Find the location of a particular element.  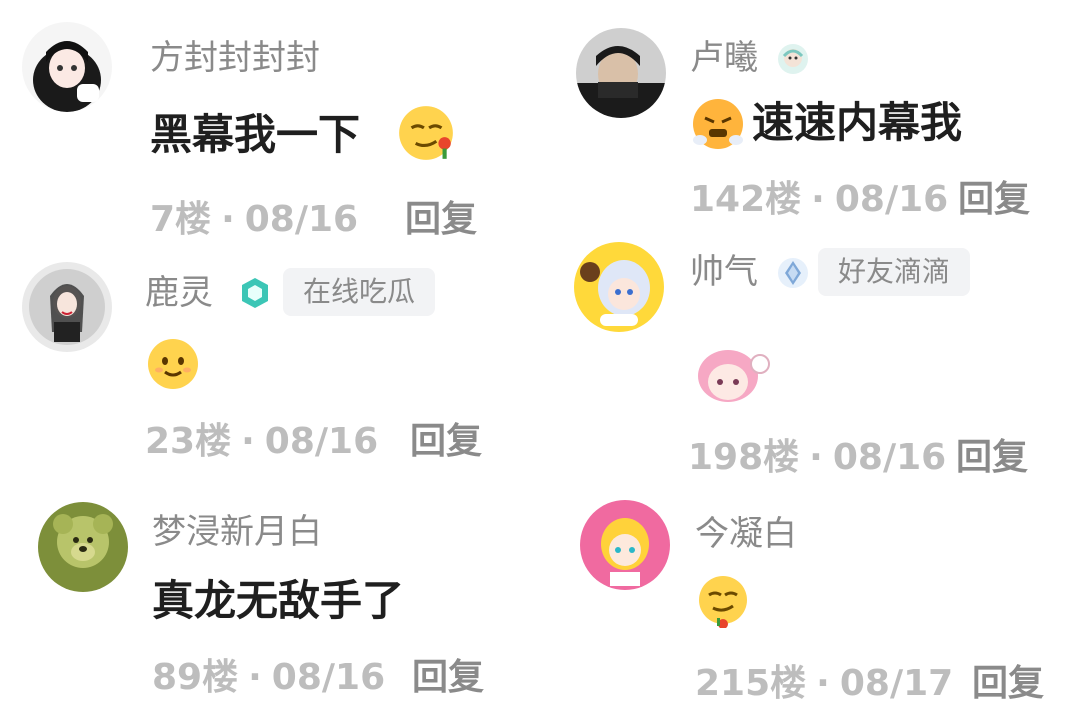

smile-emoji is located at coordinates (173, 364).